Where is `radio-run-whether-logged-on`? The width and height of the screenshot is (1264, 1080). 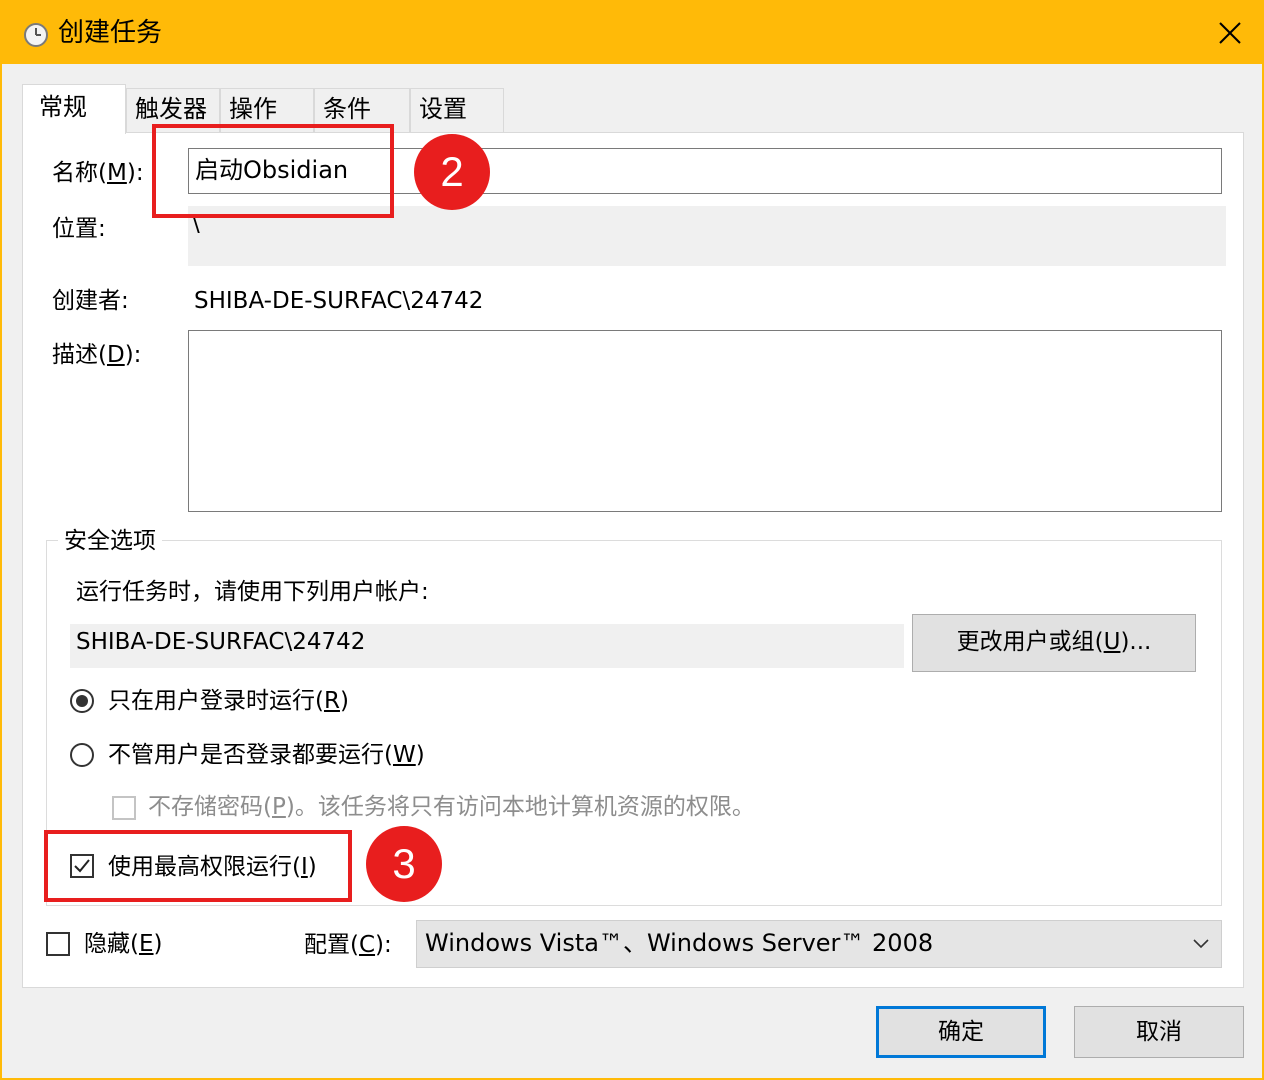 radio-run-whether-logged-on is located at coordinates (82, 755).